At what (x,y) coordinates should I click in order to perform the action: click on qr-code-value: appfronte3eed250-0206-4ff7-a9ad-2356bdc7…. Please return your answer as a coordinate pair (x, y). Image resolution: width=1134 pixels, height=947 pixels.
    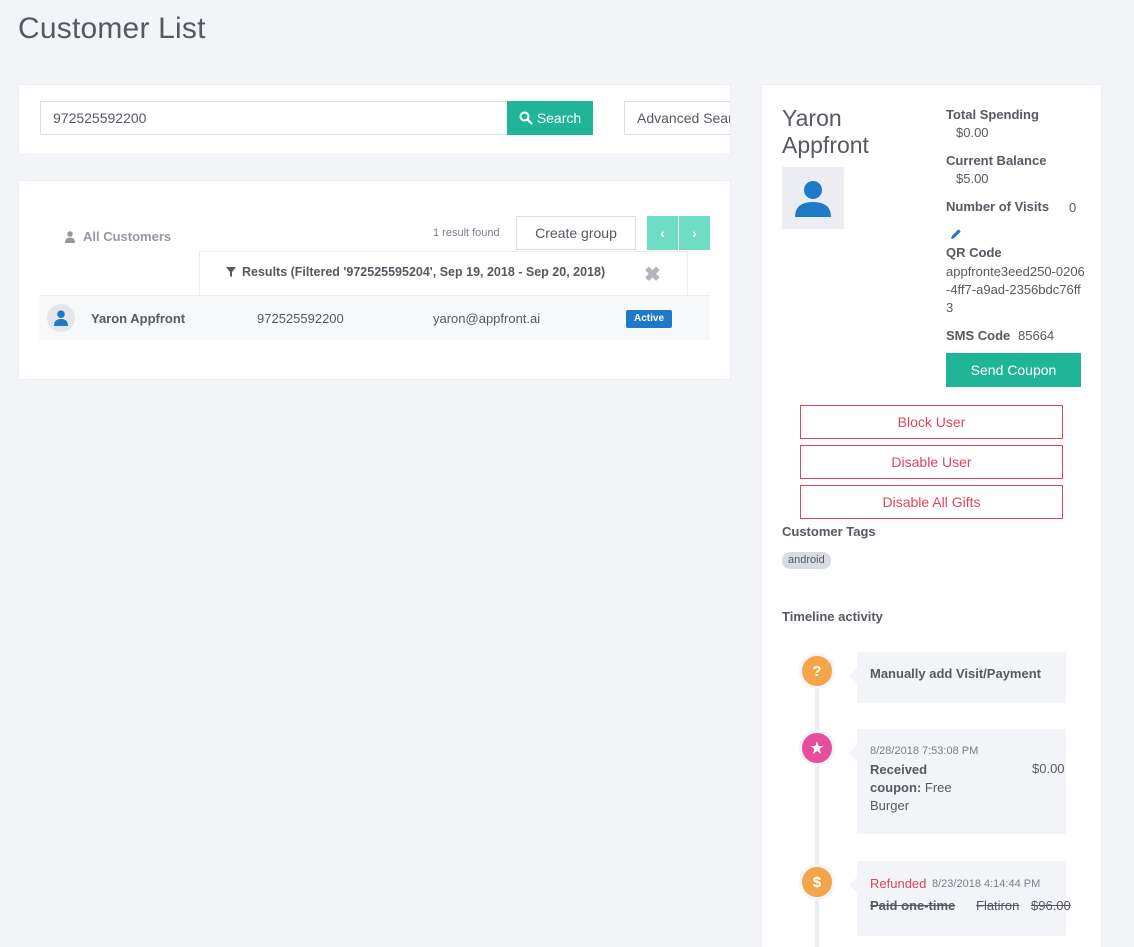
    Looking at the image, I should click on (1015, 289).